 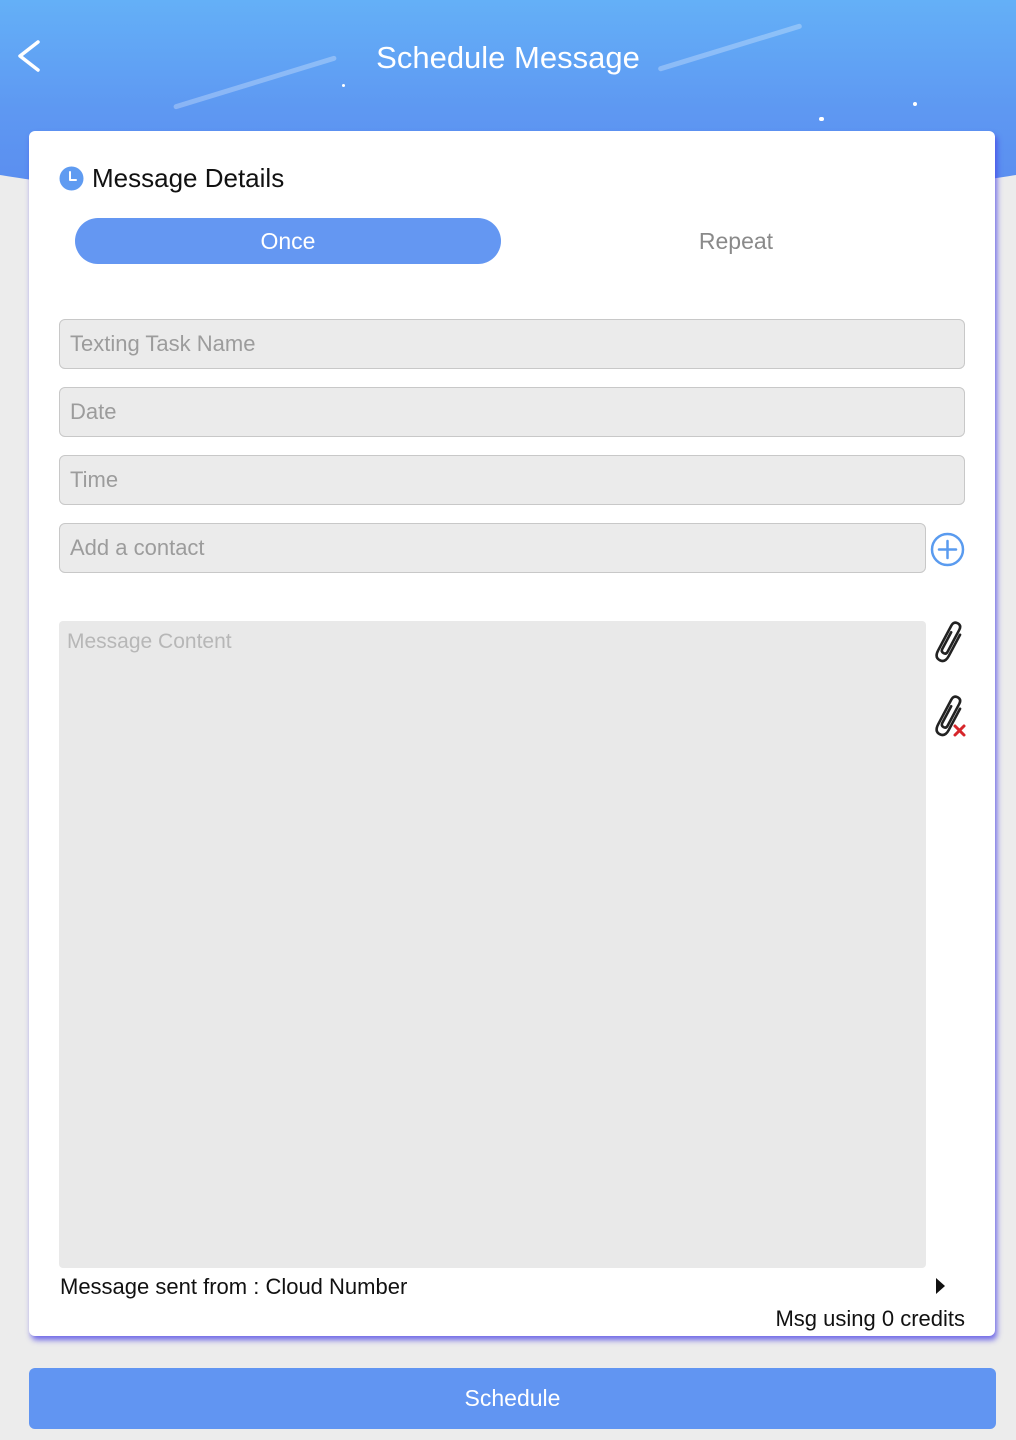 I want to click on task-name-input, so click(x=512, y=344).